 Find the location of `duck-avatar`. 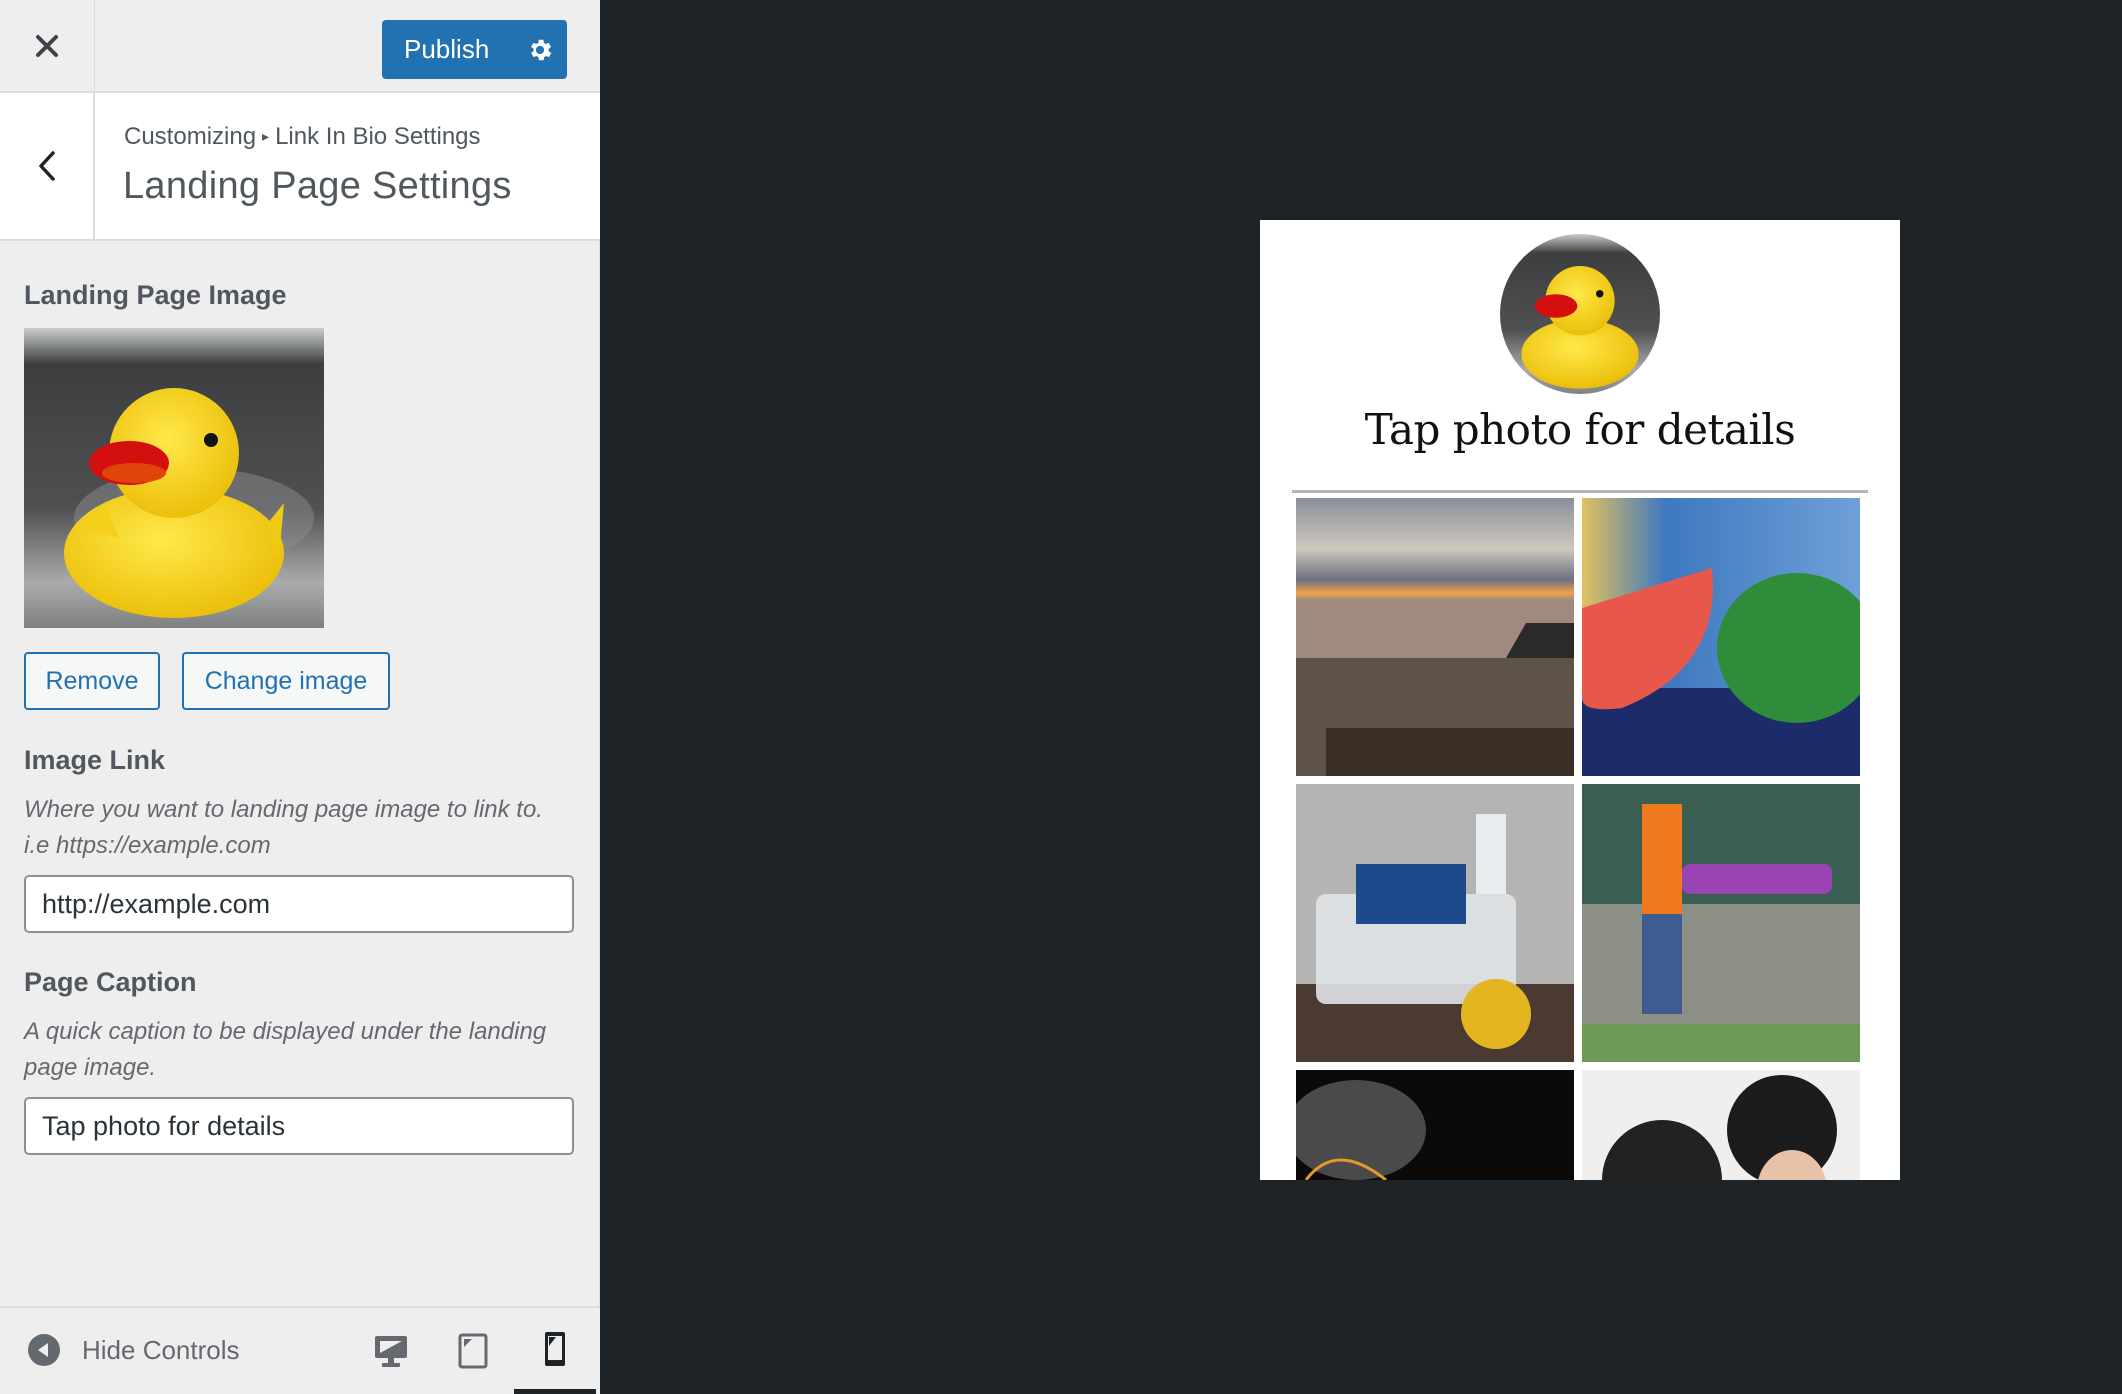

duck-avatar is located at coordinates (1580, 314).